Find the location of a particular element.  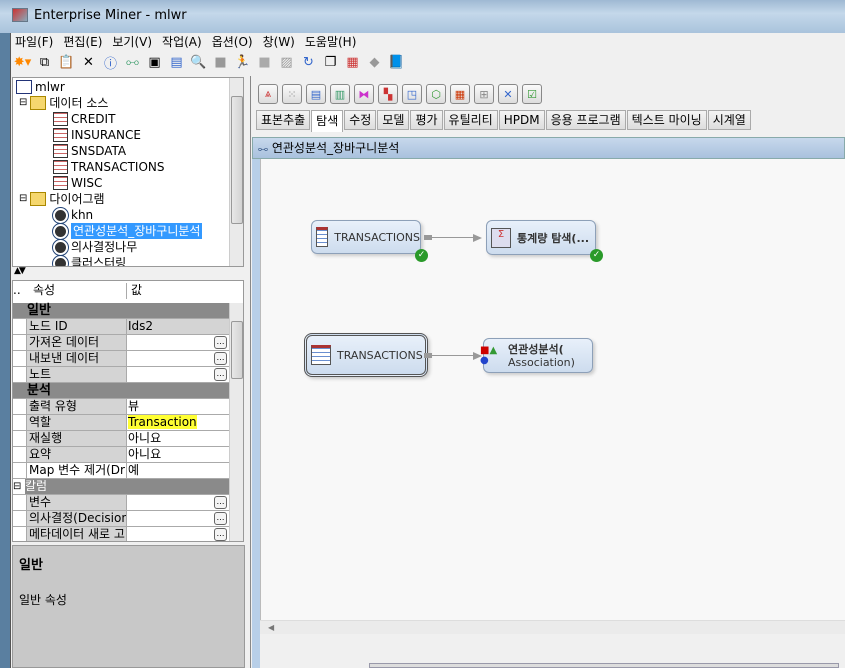

tab-text-mining: 텍스트 마이닝 is located at coordinates (666, 120).